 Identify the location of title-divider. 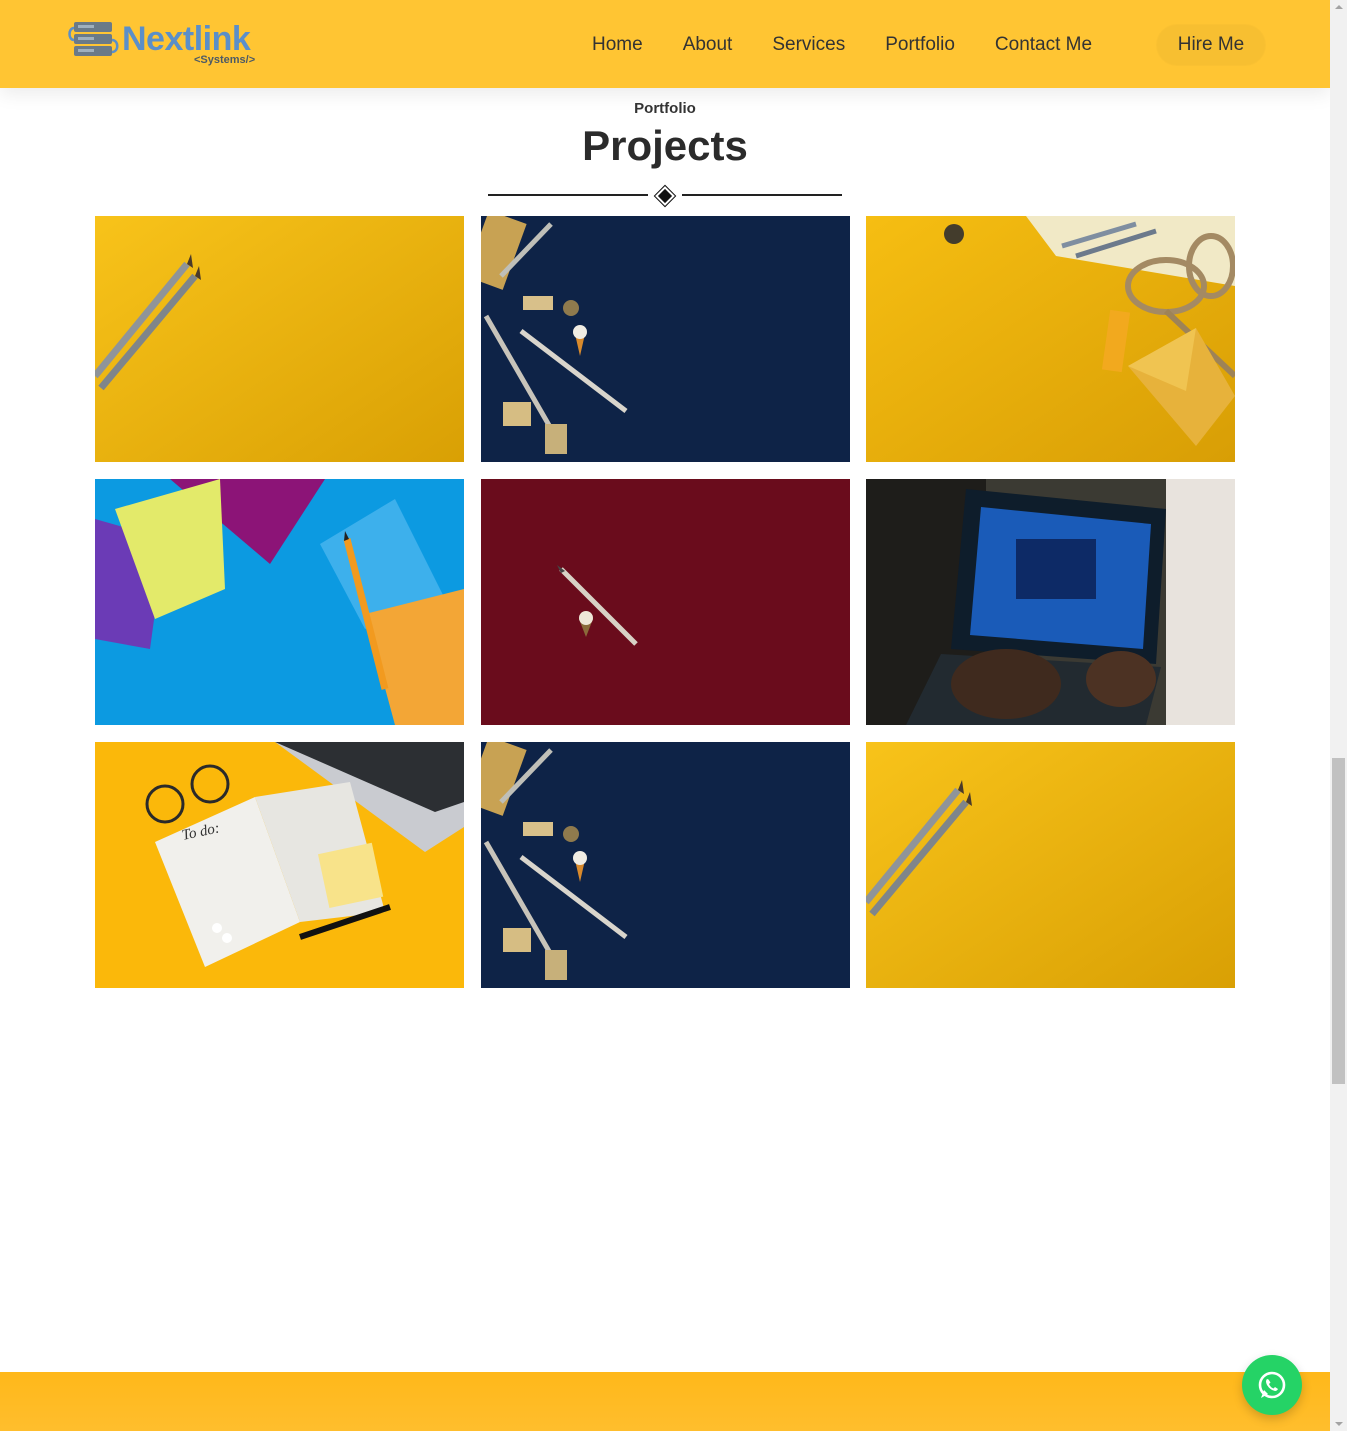
(665, 196).